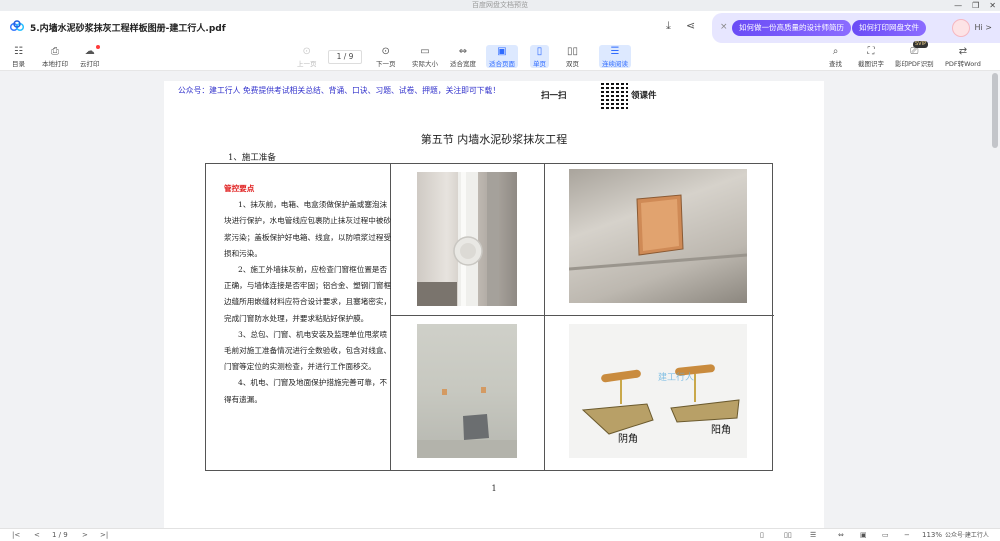 The image size is (1000, 541). I want to click on fit-width-icon: ⇔, so click(463, 51).